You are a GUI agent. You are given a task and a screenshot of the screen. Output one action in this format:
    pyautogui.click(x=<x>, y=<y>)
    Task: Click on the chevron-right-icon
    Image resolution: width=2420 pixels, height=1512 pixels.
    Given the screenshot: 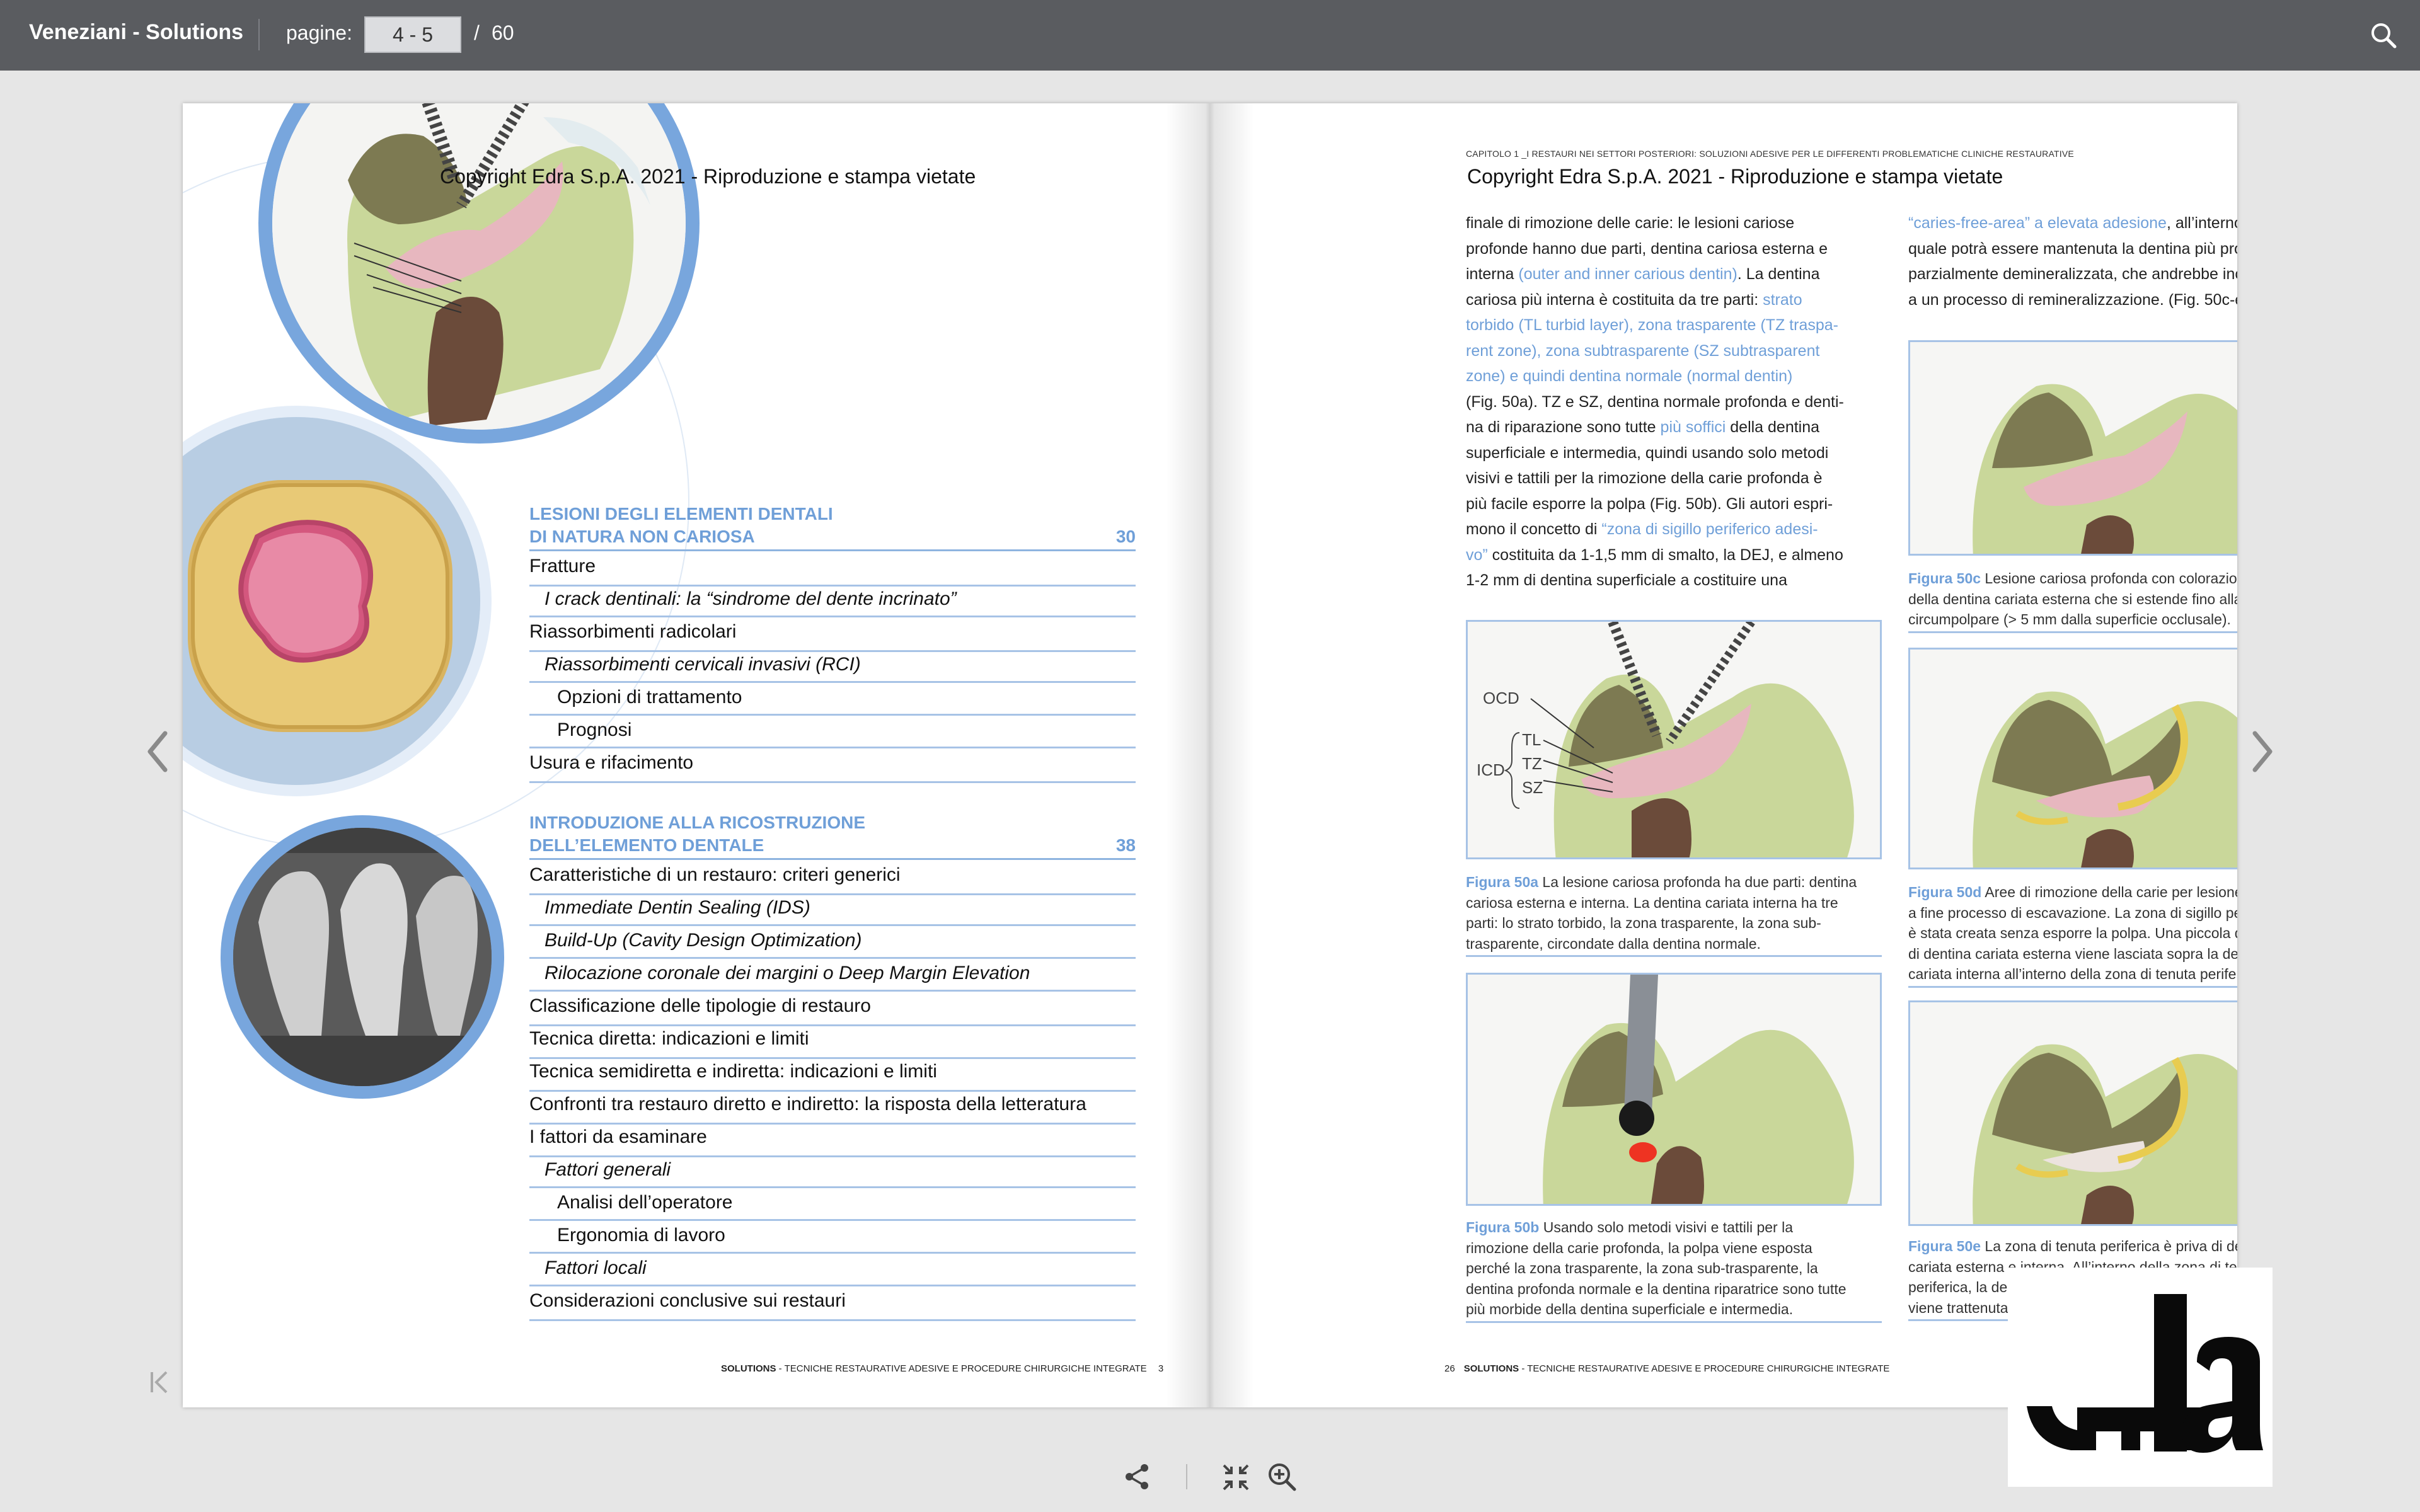 What is the action you would take?
    pyautogui.click(x=2263, y=752)
    